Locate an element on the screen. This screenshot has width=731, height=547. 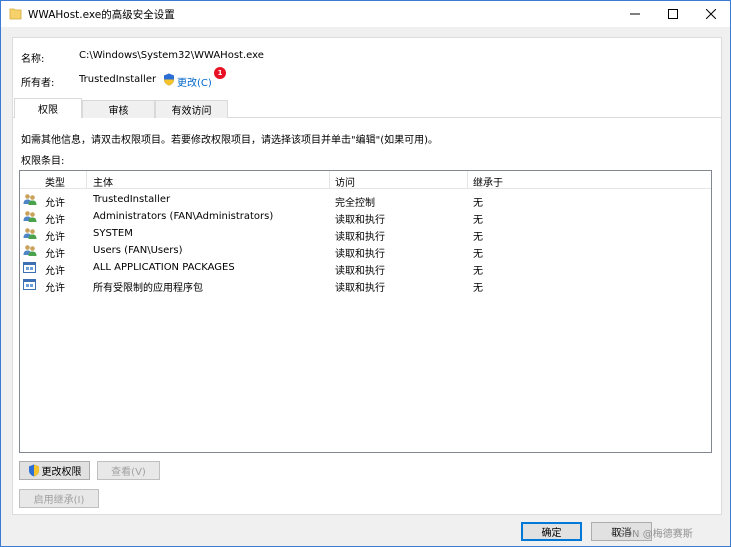
maximize-button is located at coordinates (673, 14).